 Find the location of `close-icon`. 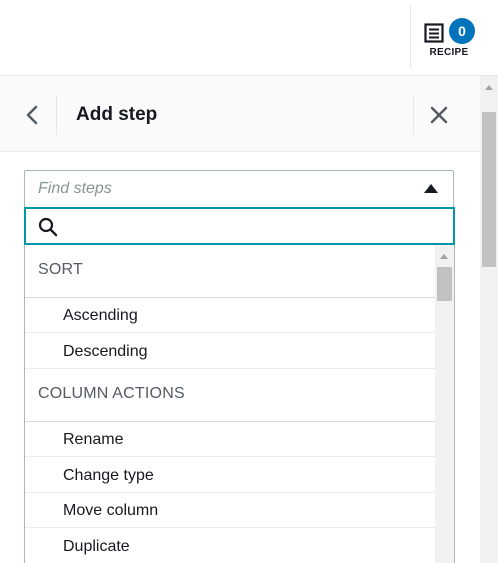

close-icon is located at coordinates (439, 120).